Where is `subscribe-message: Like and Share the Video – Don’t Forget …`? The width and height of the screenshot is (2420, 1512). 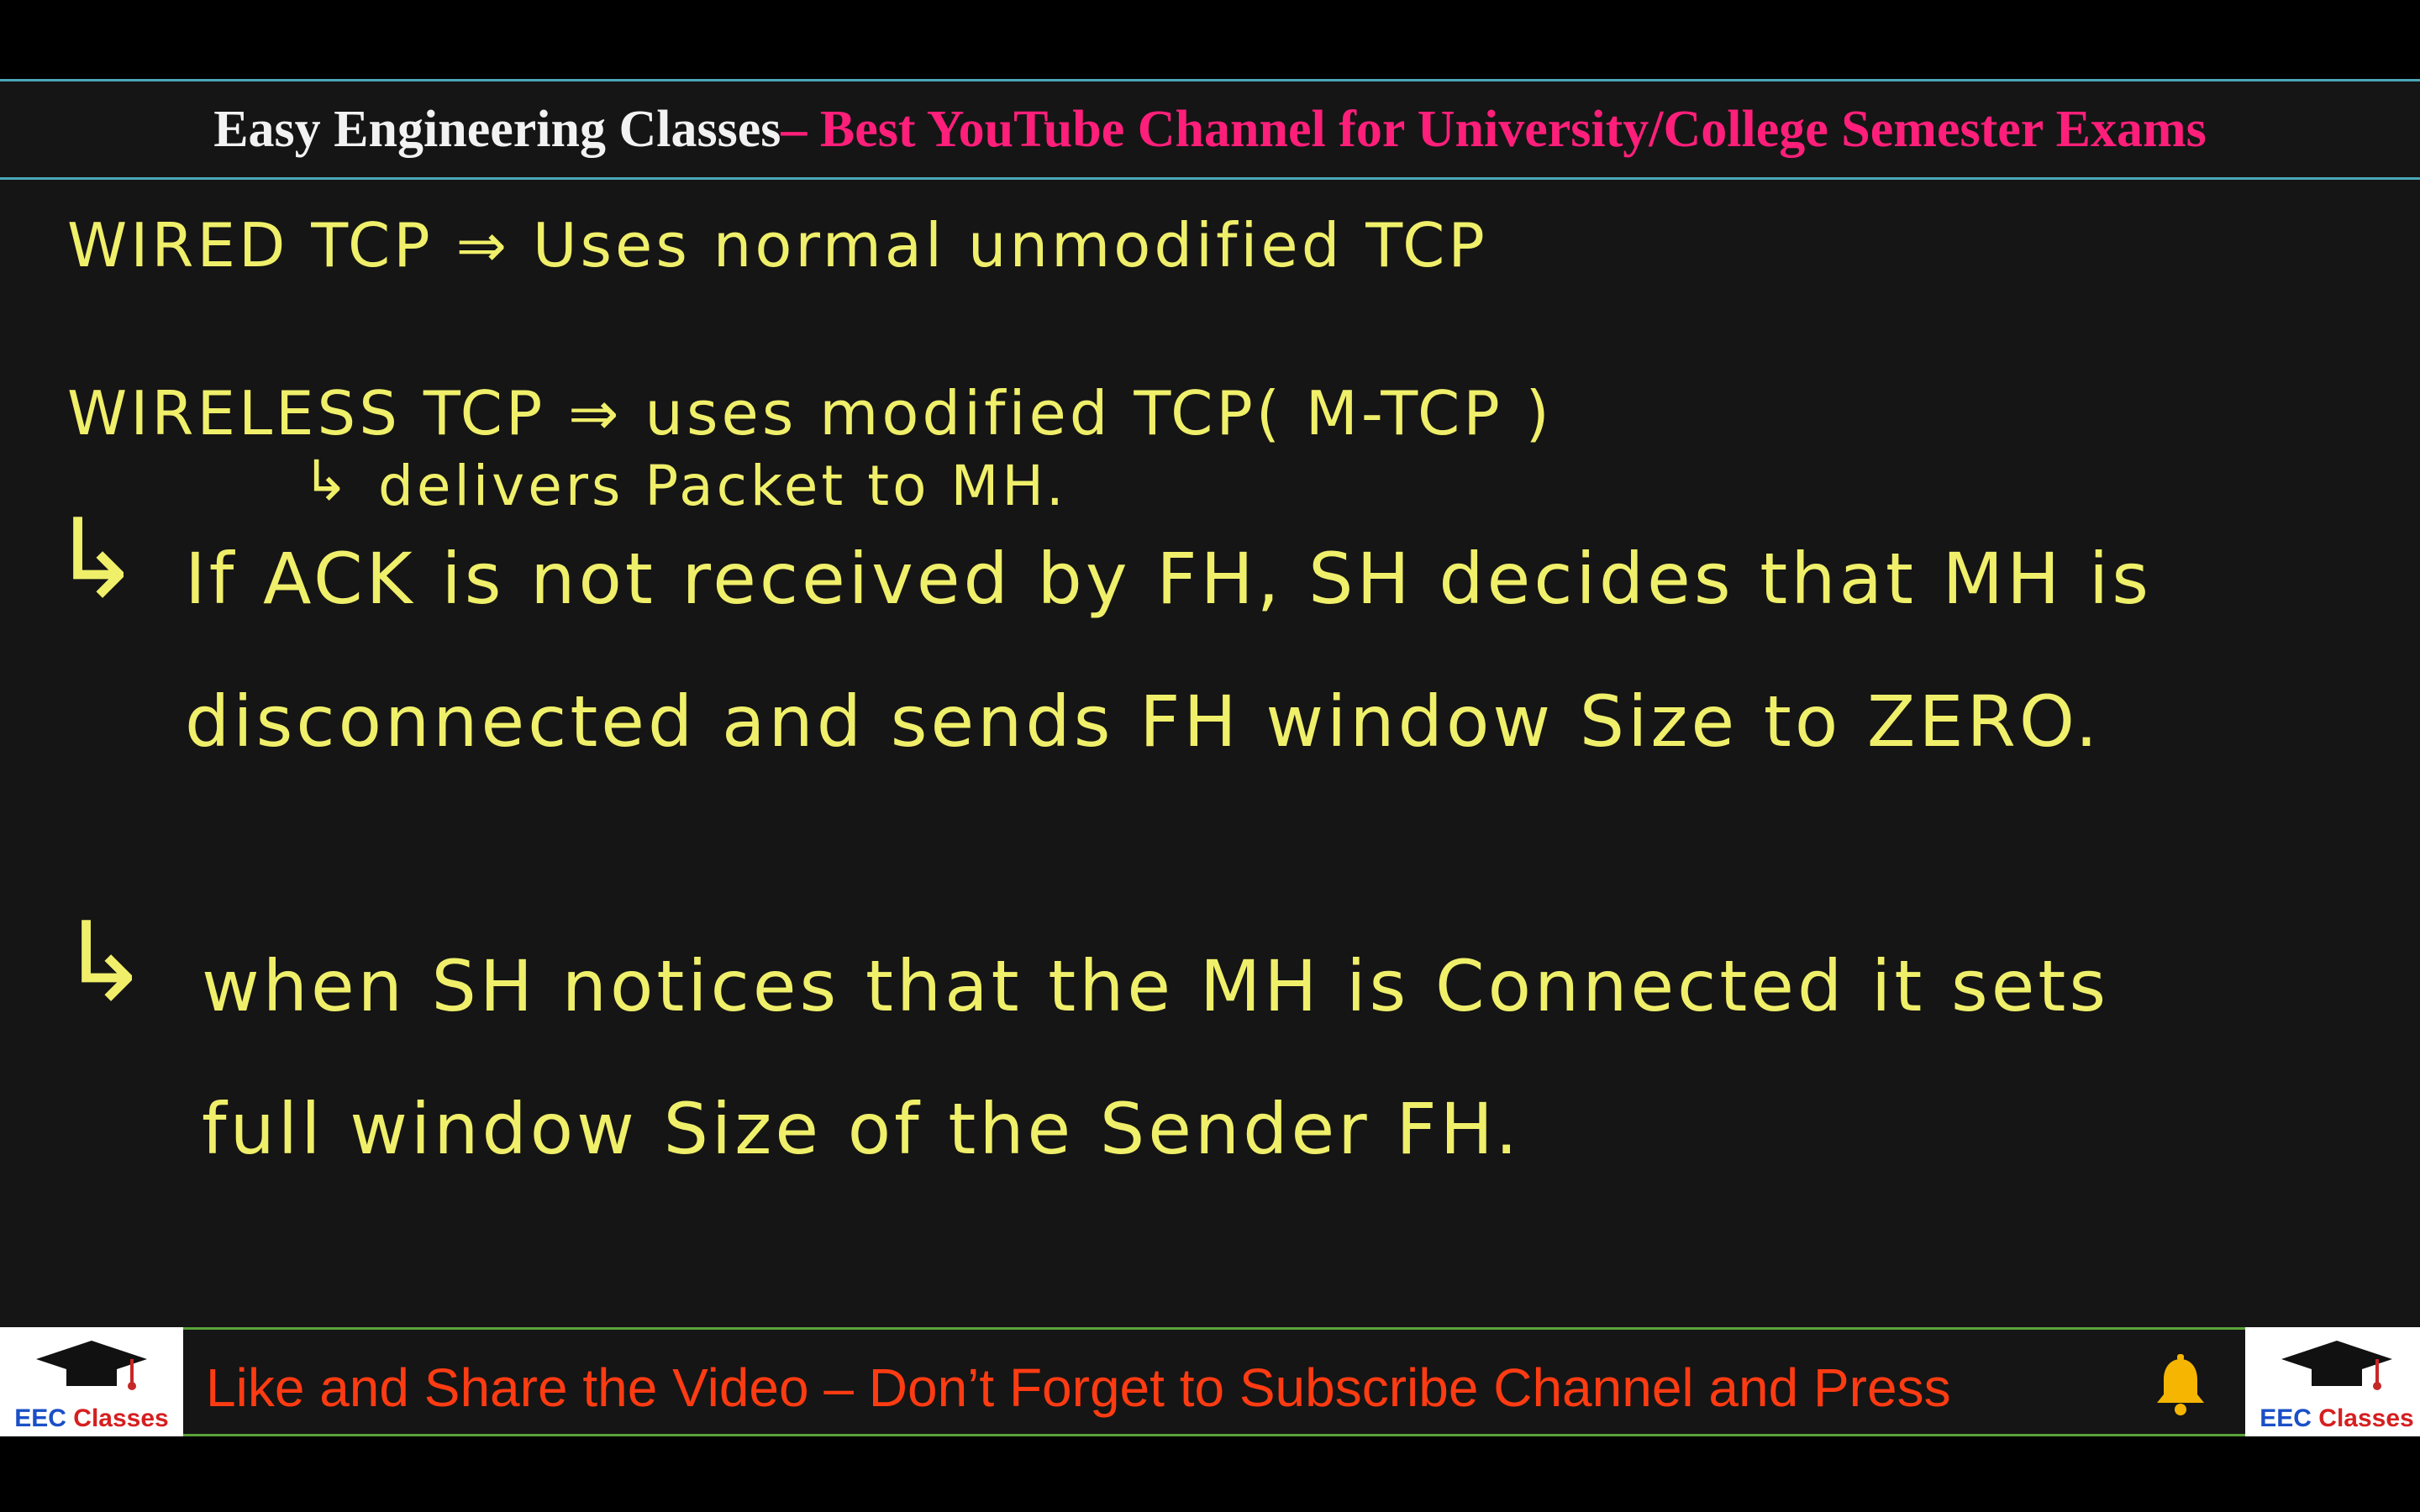
subscribe-message: Like and Share the Video – Don’t Forget … is located at coordinates (1078, 1387).